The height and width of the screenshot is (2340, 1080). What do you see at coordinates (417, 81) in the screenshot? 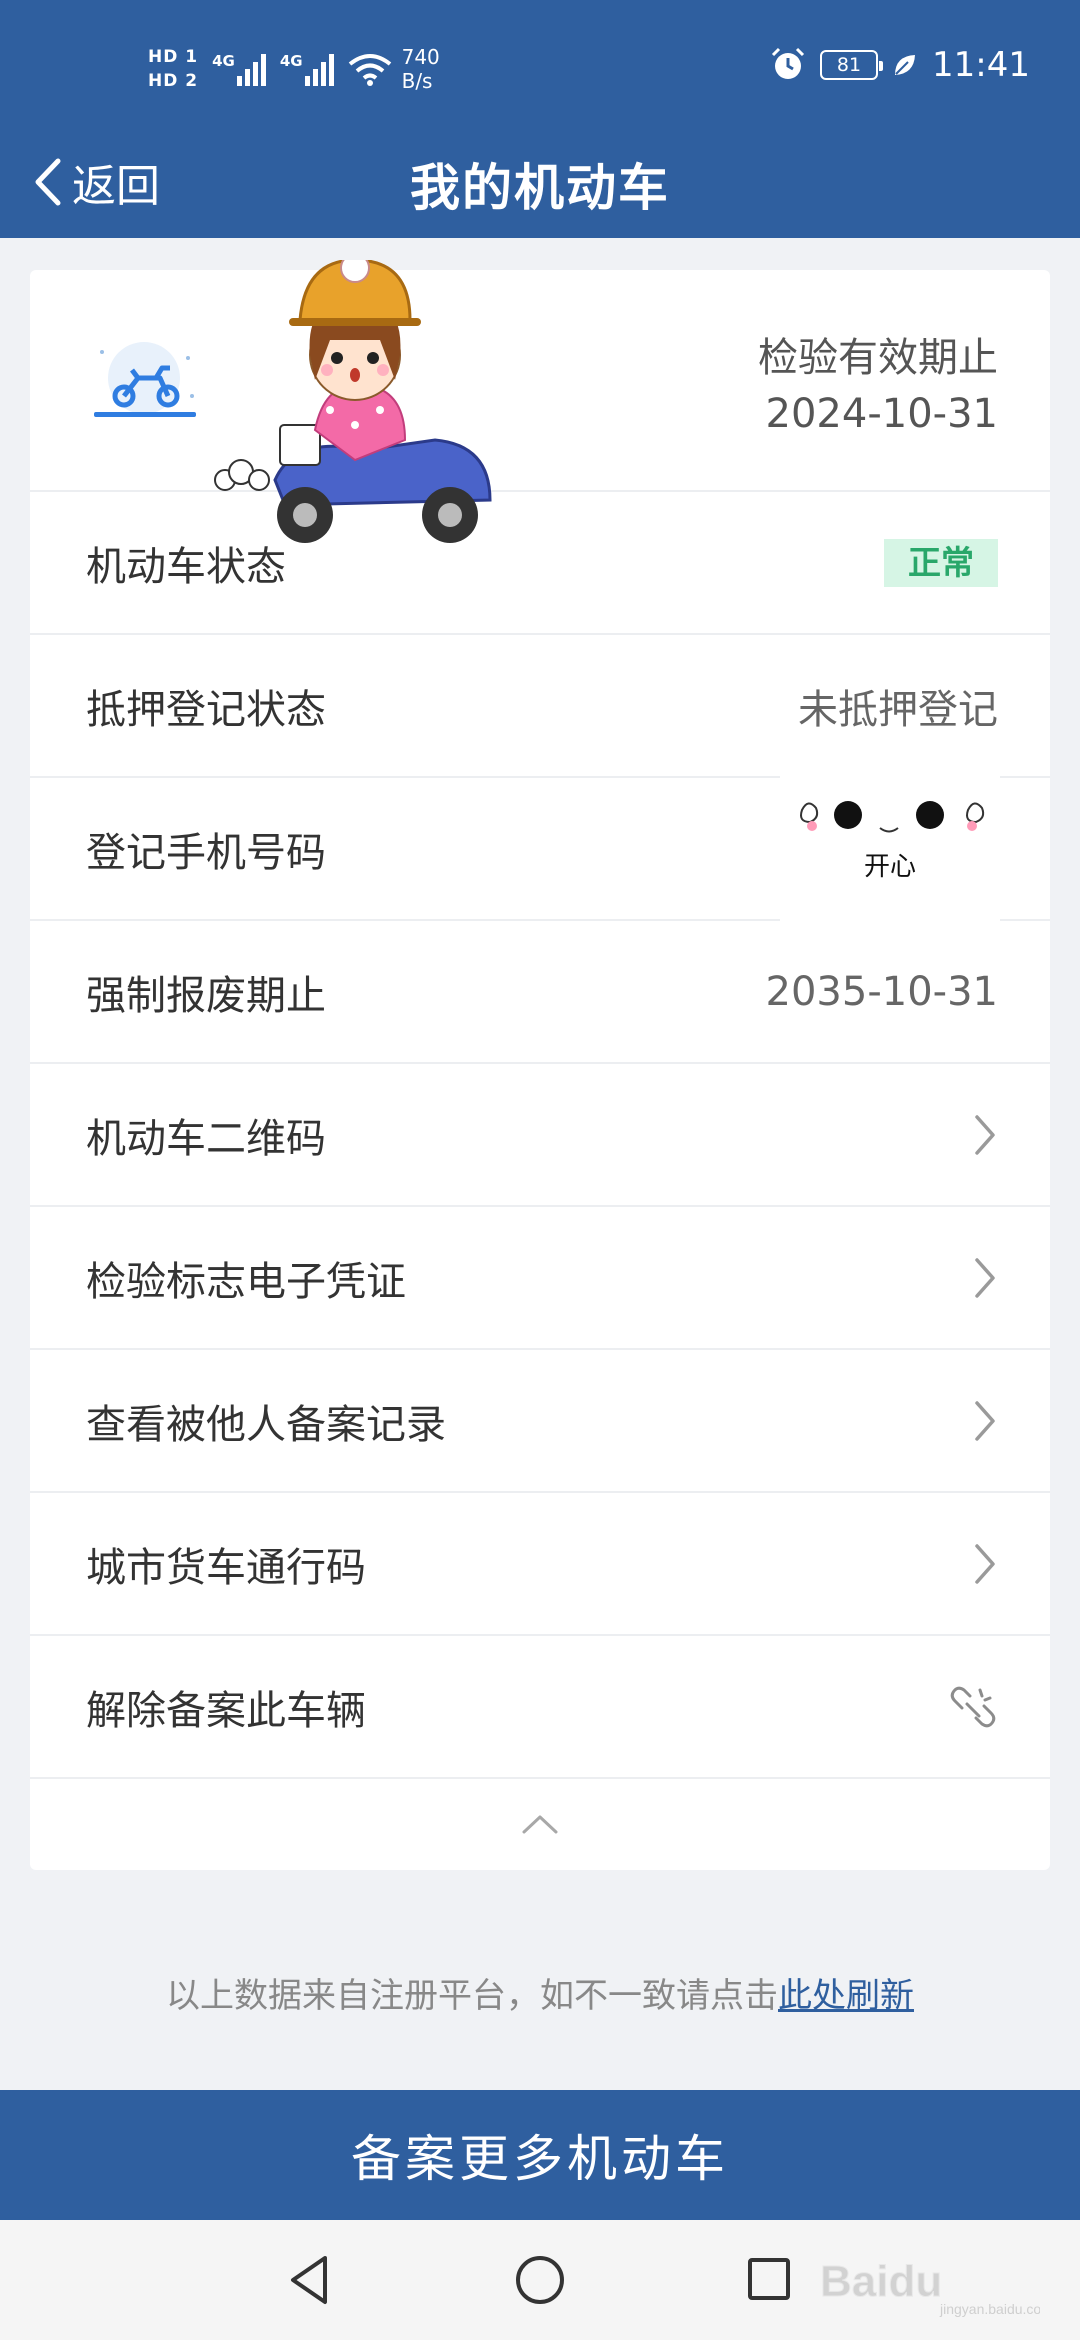
I see `speed-unit: B/s` at bounding box center [417, 81].